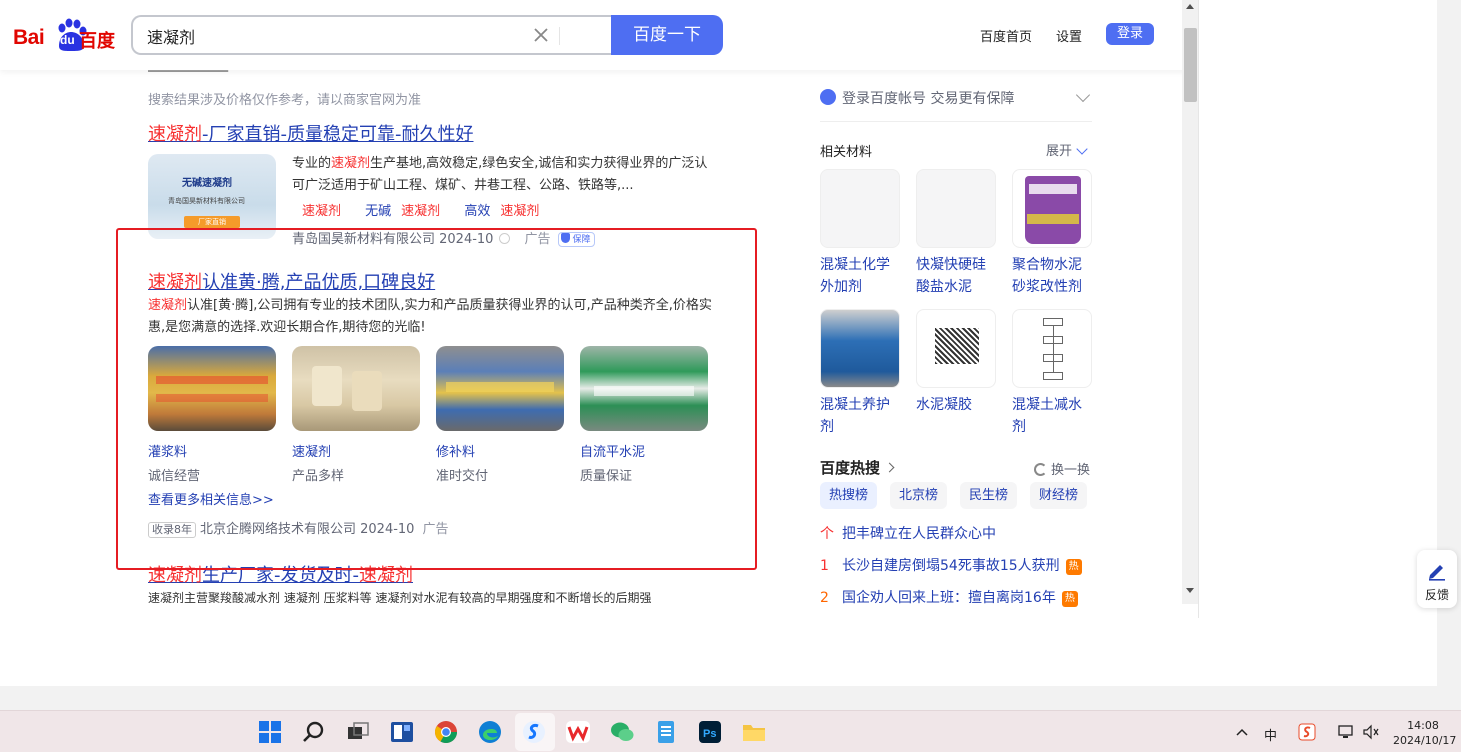 Image resolution: width=1461 pixels, height=752 pixels. I want to click on notepad-icon, so click(666, 732).